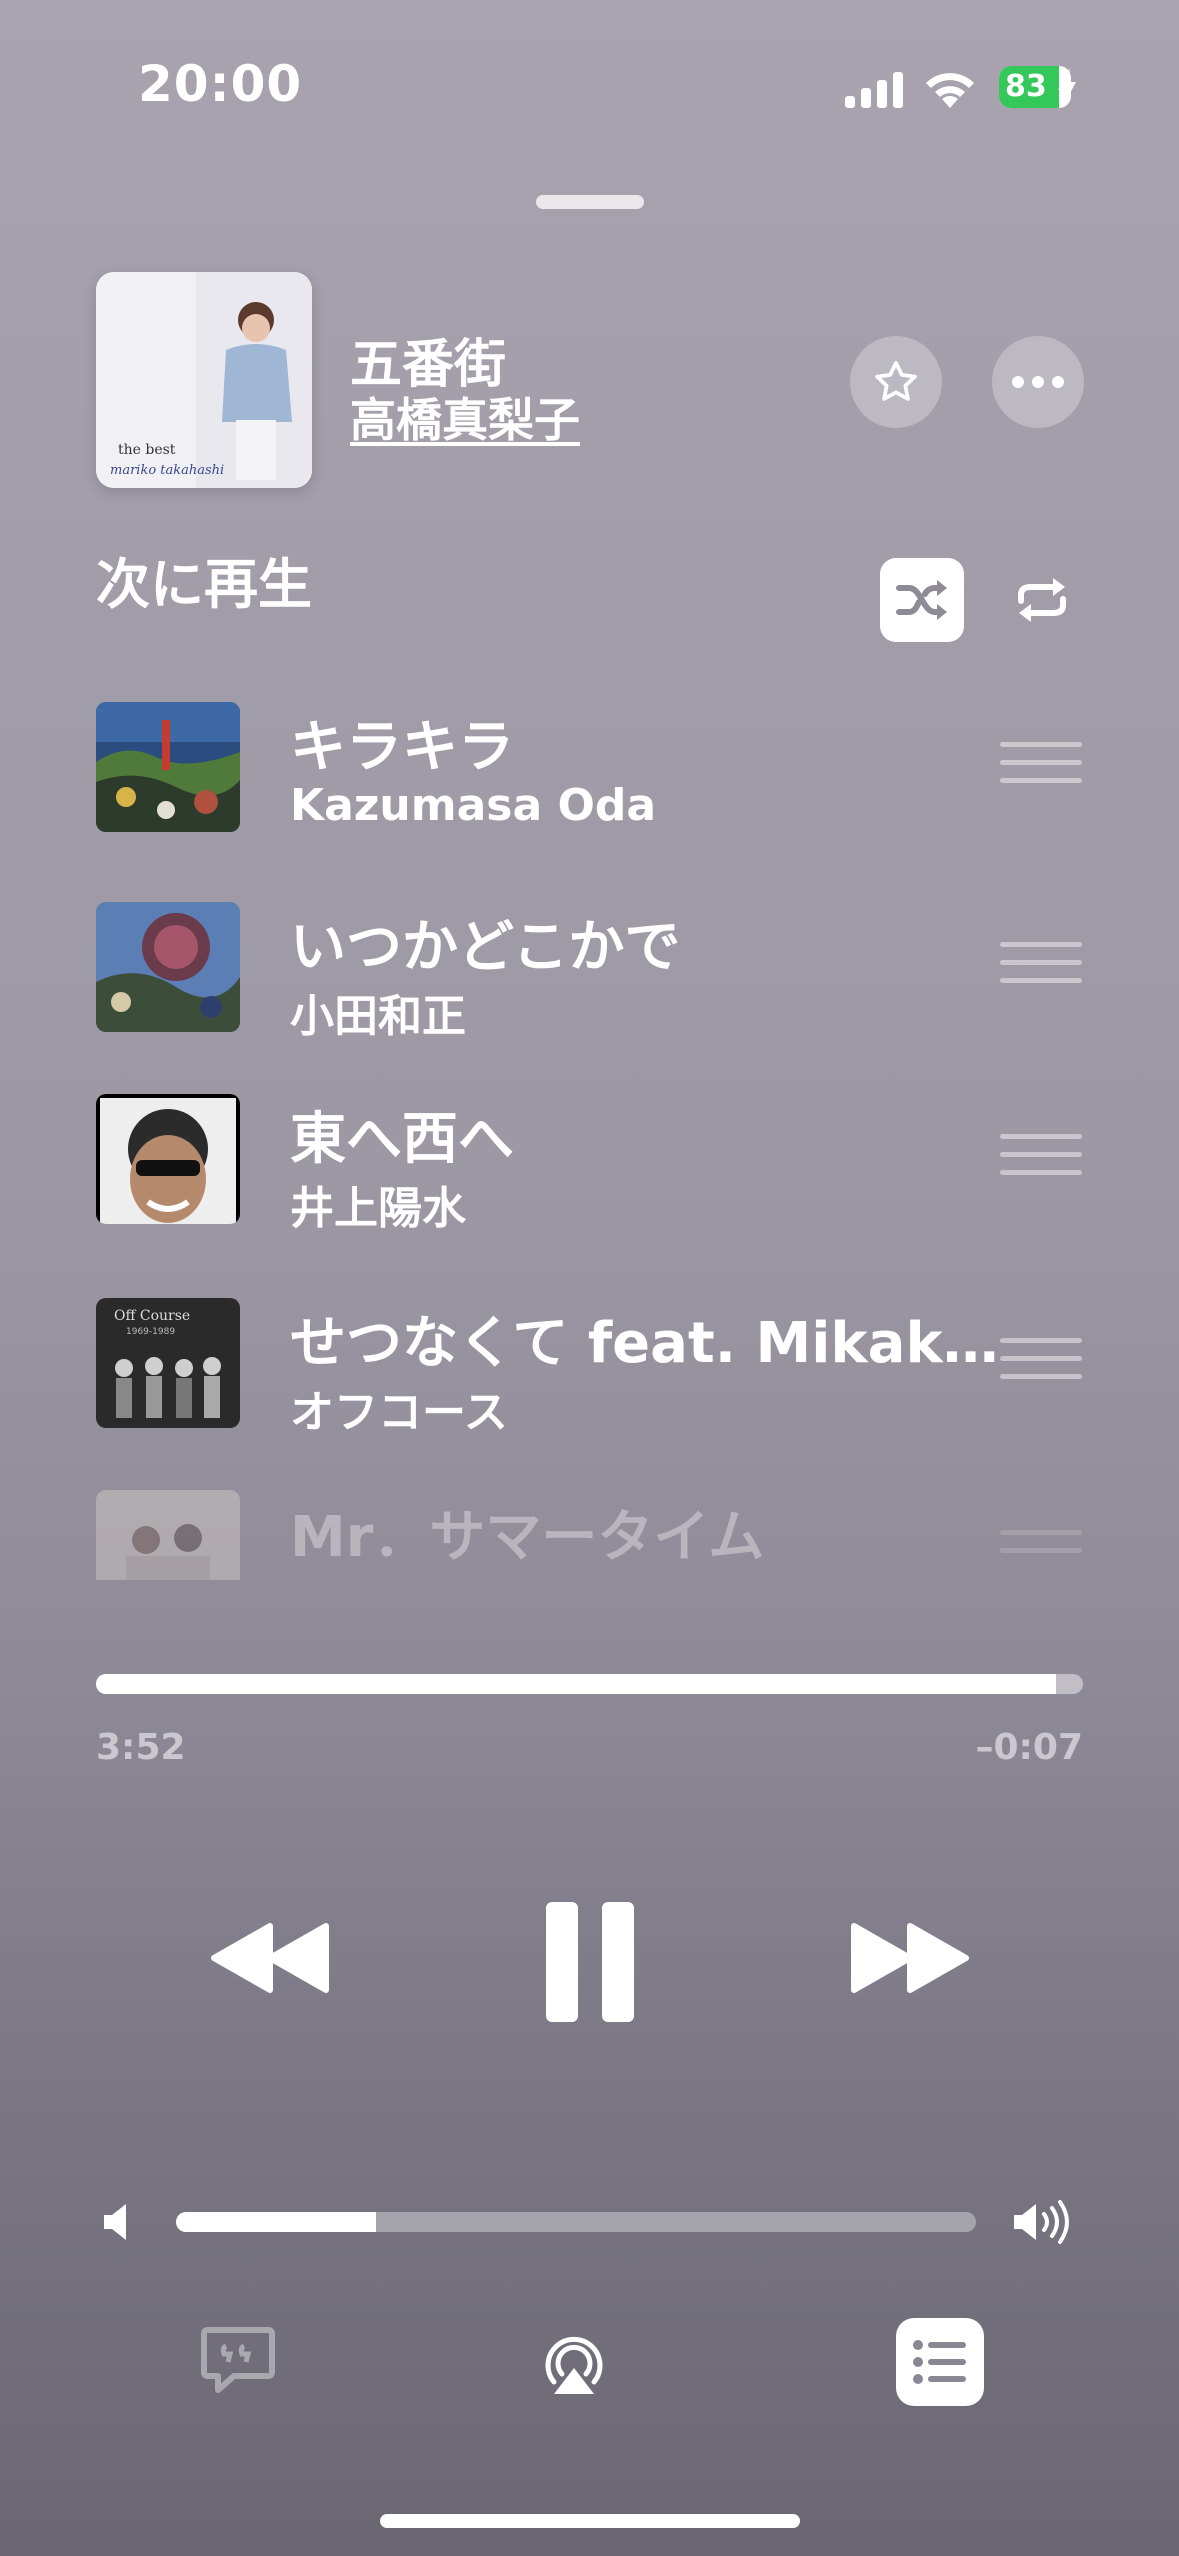 The height and width of the screenshot is (2556, 1179). I want to click on ellipsis-icon, so click(1038, 382).